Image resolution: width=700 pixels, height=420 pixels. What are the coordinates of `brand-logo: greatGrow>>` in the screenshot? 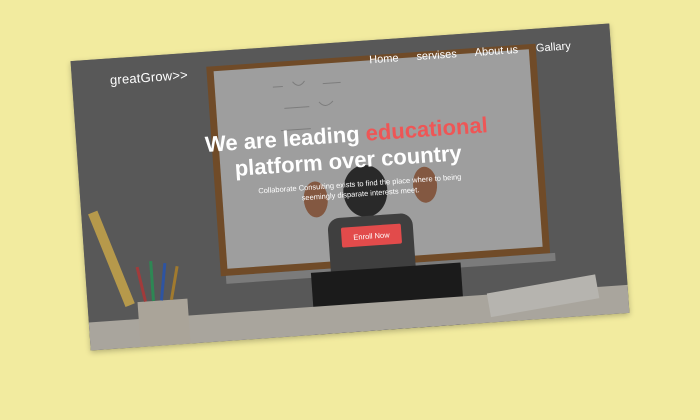 It's located at (148, 77).